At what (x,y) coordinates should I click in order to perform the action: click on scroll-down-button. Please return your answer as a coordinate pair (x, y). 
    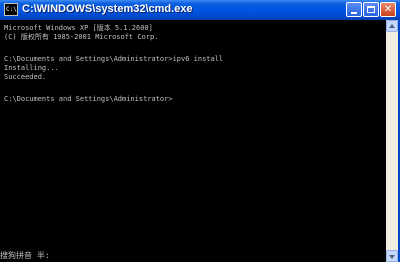
    Looking at the image, I should click on (392, 256).